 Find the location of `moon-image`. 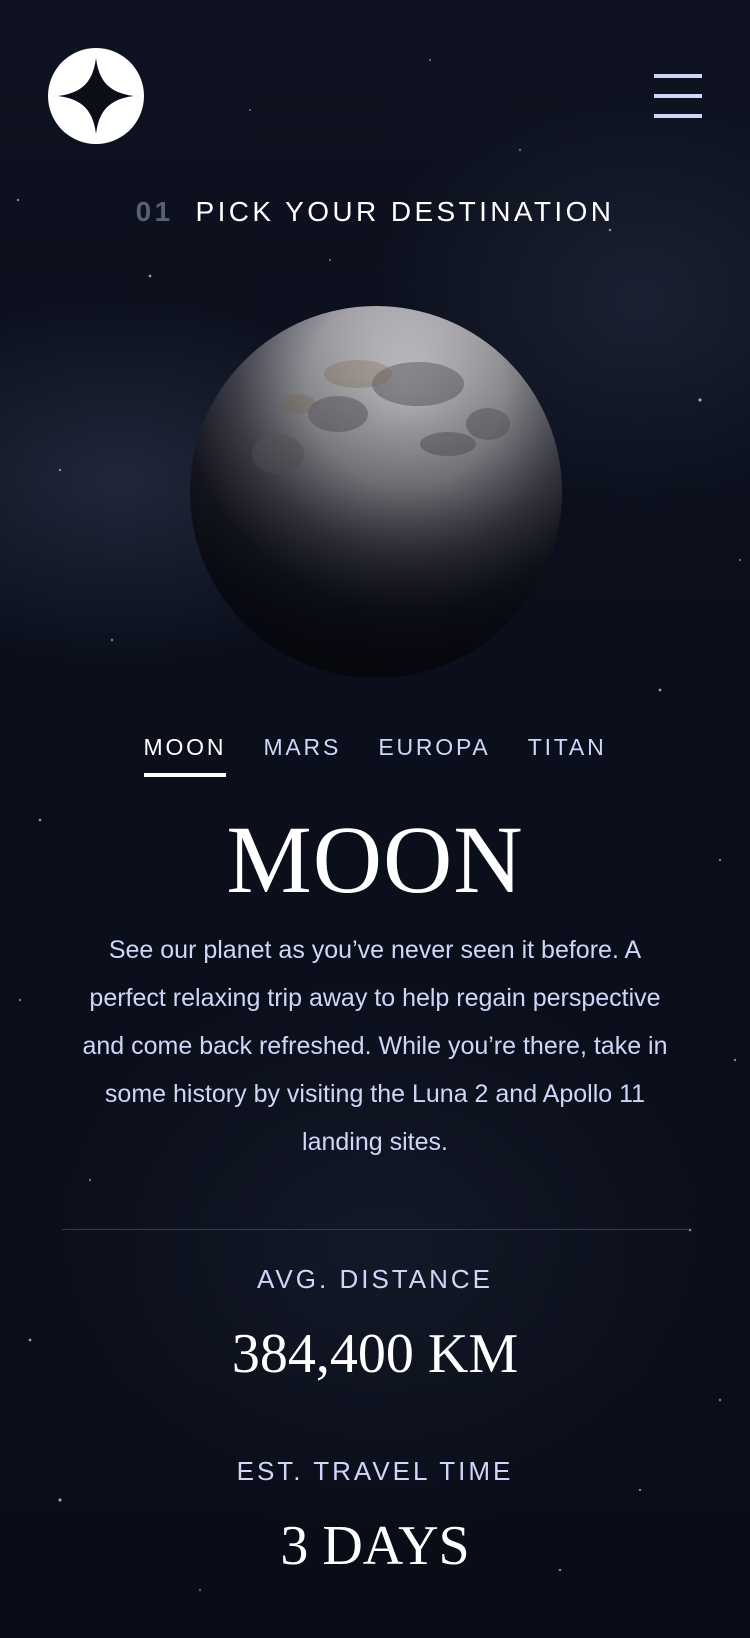

moon-image is located at coordinates (376, 492).